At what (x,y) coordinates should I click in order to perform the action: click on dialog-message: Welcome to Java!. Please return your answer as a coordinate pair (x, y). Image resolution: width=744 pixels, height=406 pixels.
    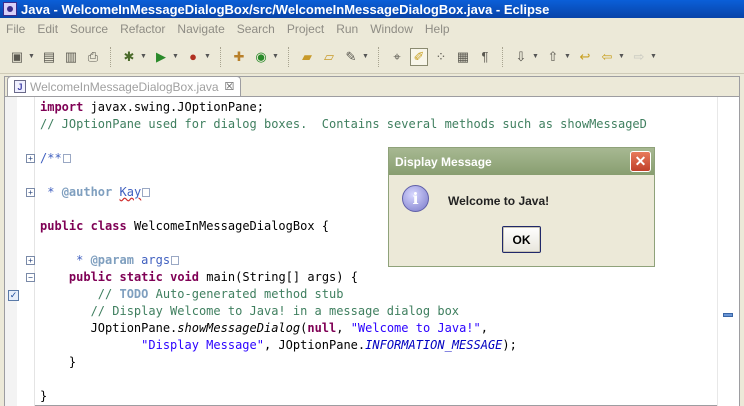
    Looking at the image, I should click on (499, 201).